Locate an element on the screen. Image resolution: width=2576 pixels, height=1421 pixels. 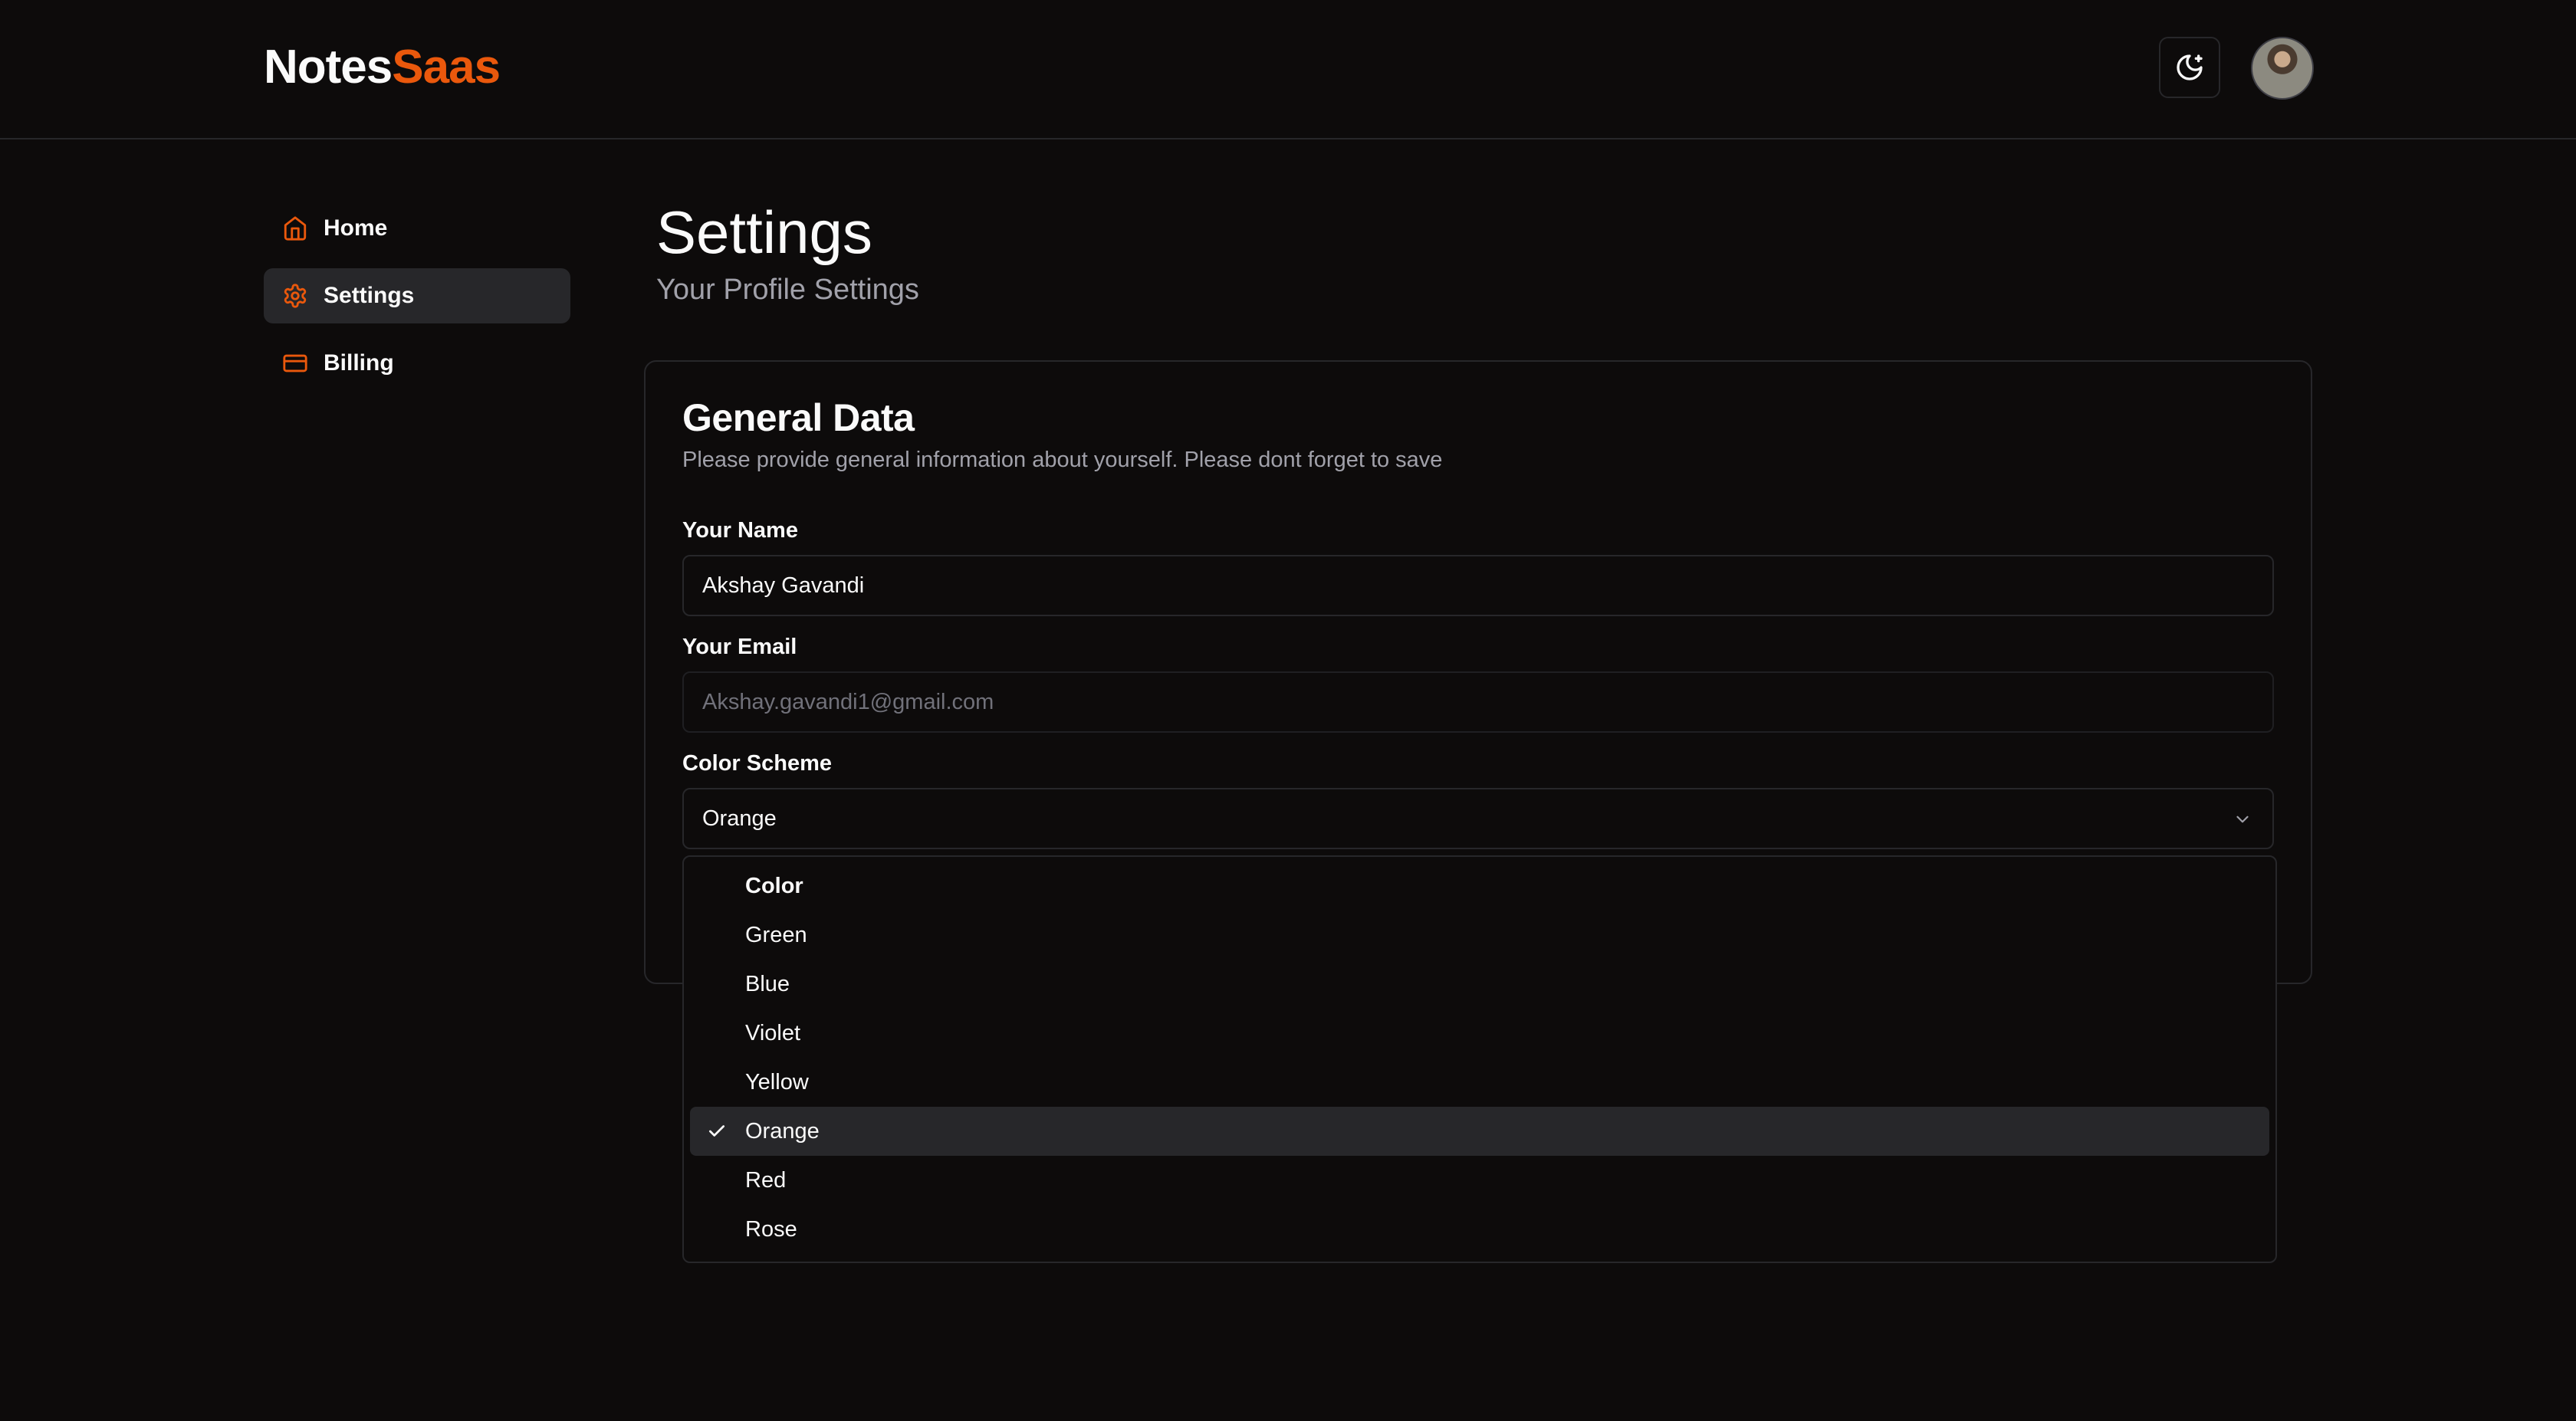
theme-toggle-button is located at coordinates (2190, 67).